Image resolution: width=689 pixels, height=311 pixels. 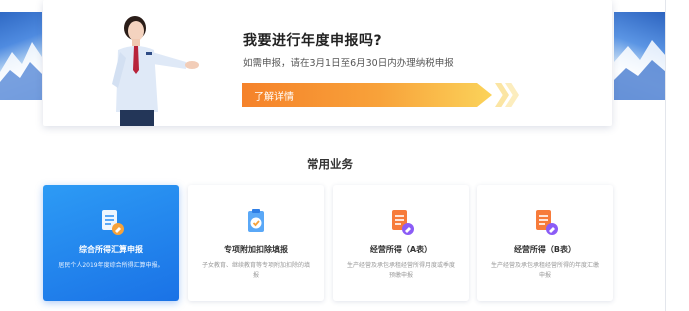 I want to click on service-card-business-income-a: 经营所得（A表） 生产经营及承包承租经营所得月度或季度预缴申报, so click(x=401, y=243).